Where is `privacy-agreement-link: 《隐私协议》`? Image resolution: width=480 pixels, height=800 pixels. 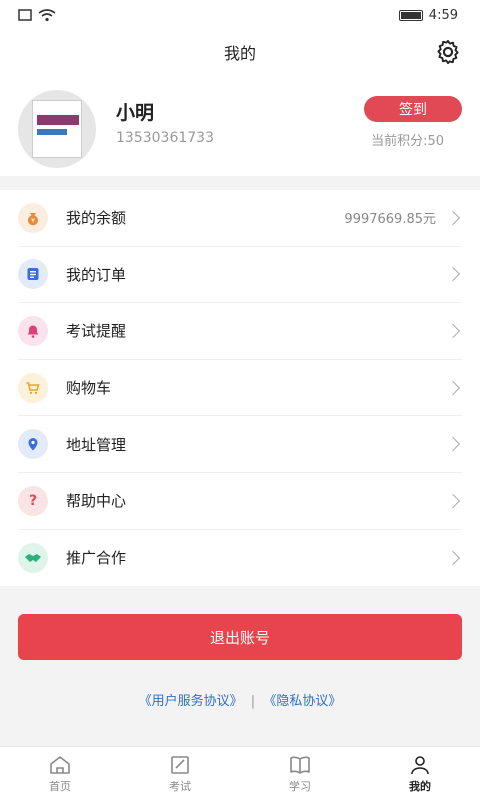 privacy-agreement-link: 《隐私协议》 is located at coordinates (302, 701).